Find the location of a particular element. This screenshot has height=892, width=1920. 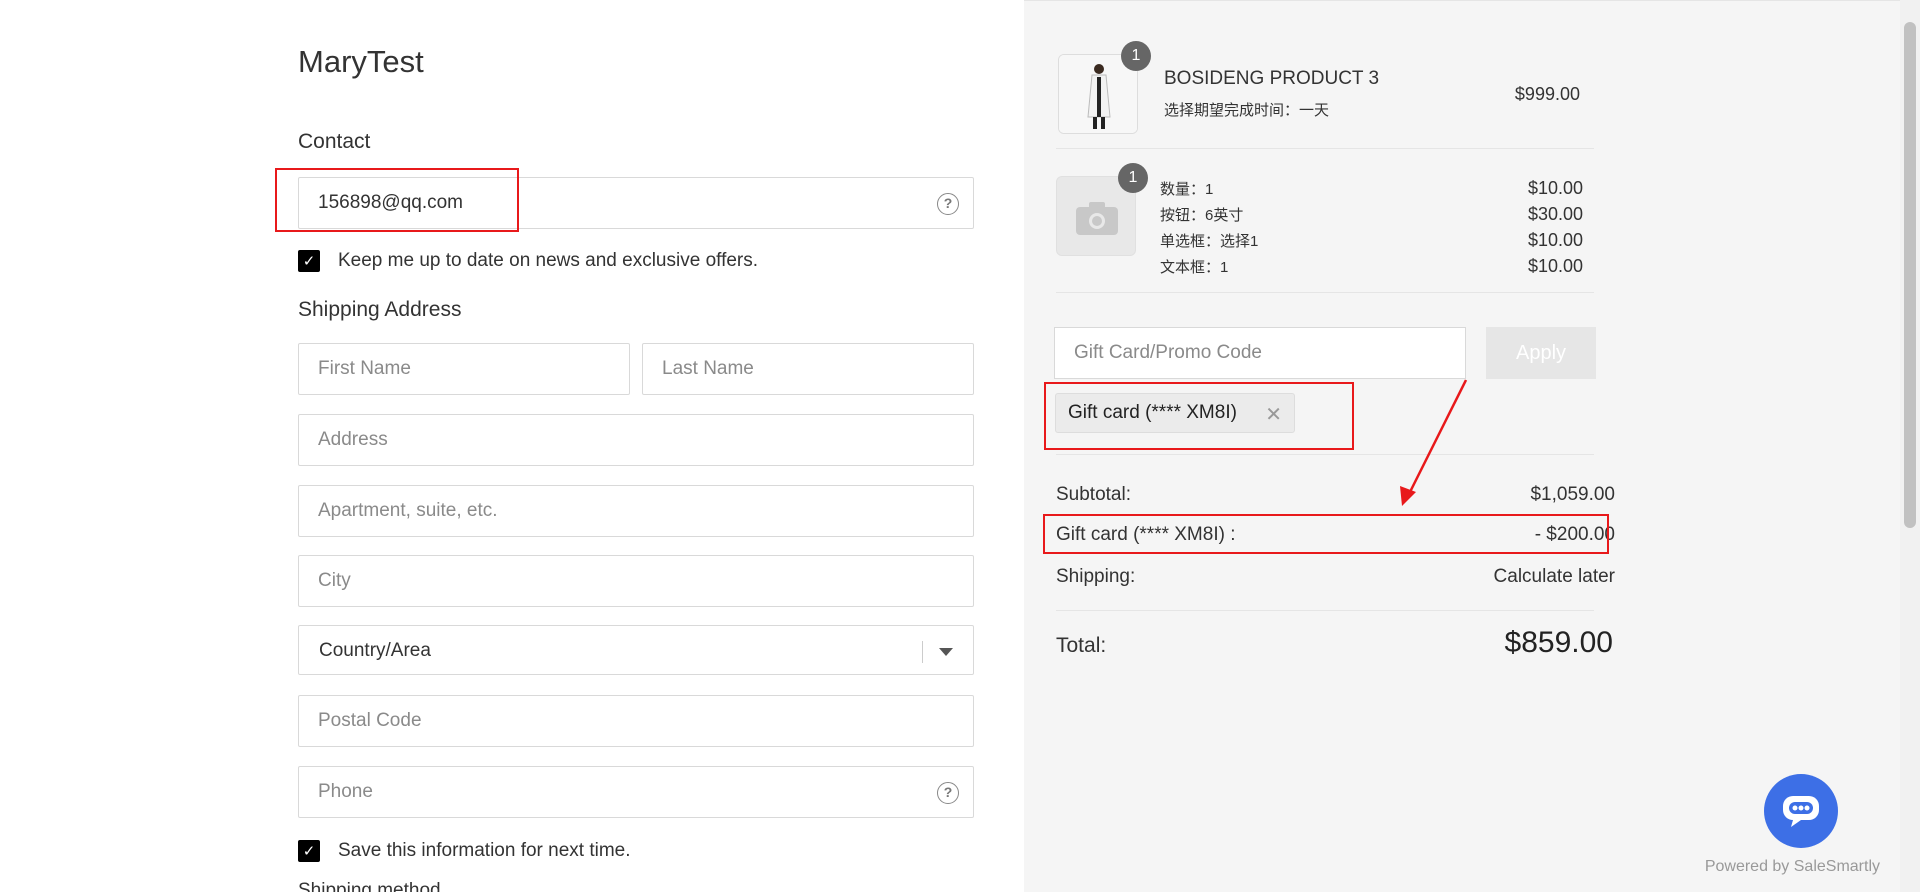

address-input is located at coordinates (636, 440).